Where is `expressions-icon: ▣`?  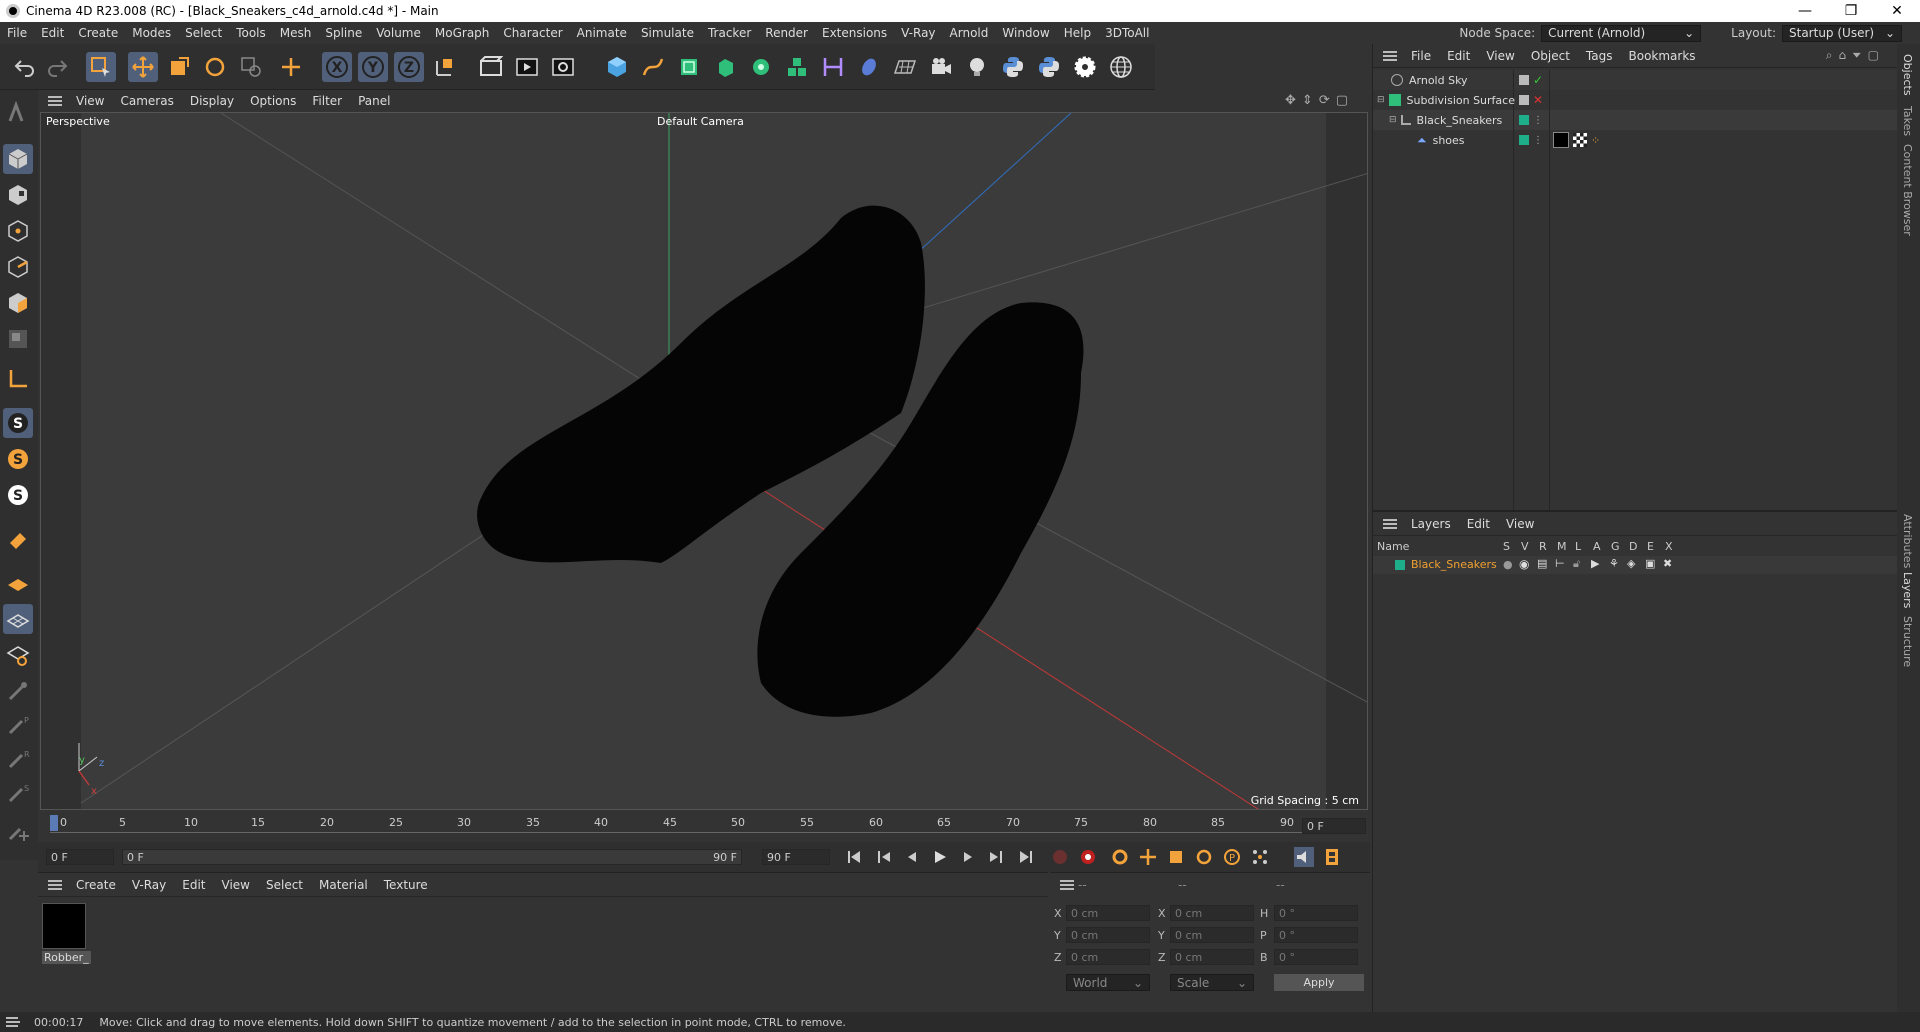 expressions-icon: ▣ is located at coordinates (1650, 563).